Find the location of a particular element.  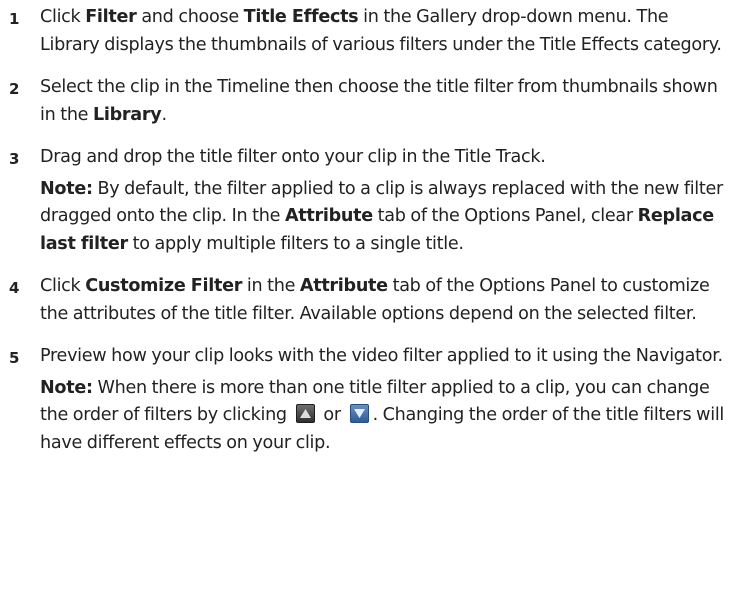

ui-term-customize-filter: Customize Filter is located at coordinates (164, 286).